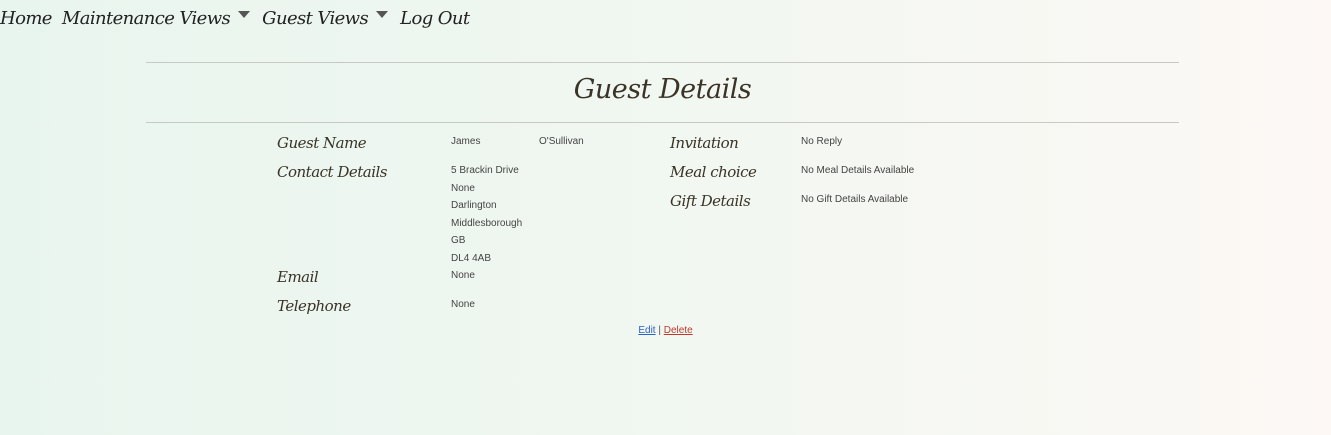 This screenshot has height=435, width=1331. Describe the element at coordinates (678, 330) in the screenshot. I see `delete-link: Delete` at that location.